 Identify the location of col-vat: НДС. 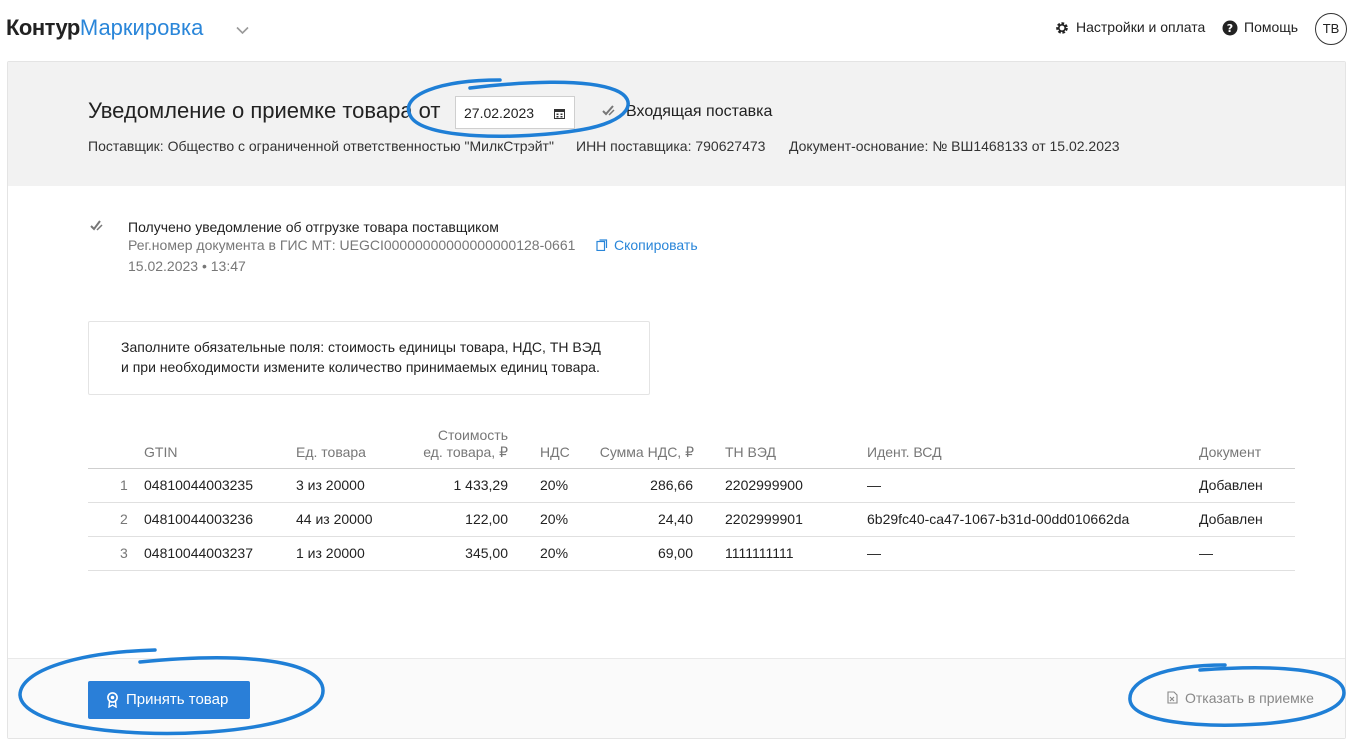
(555, 452).